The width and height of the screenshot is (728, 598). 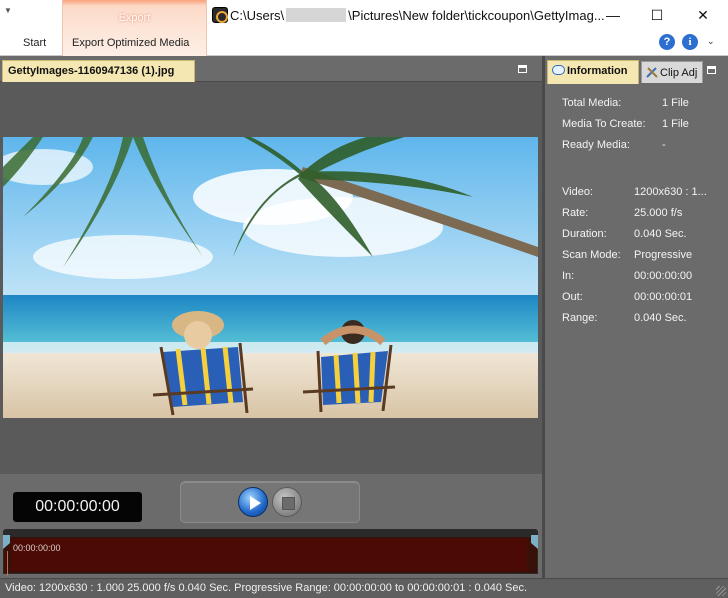 I want to click on playback-controls, so click(x=270, y=502).